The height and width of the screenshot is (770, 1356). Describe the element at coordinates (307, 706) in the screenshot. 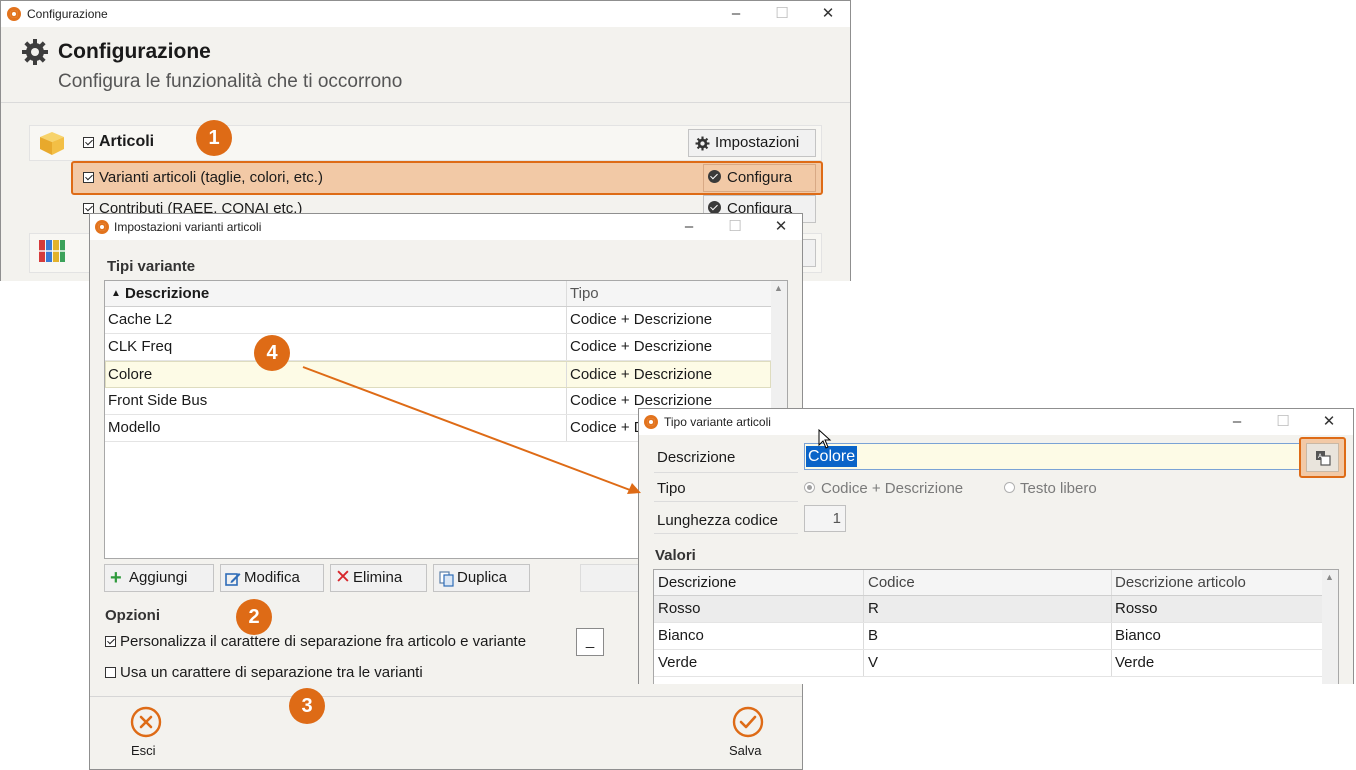

I see `step-badge-3: 3` at that location.